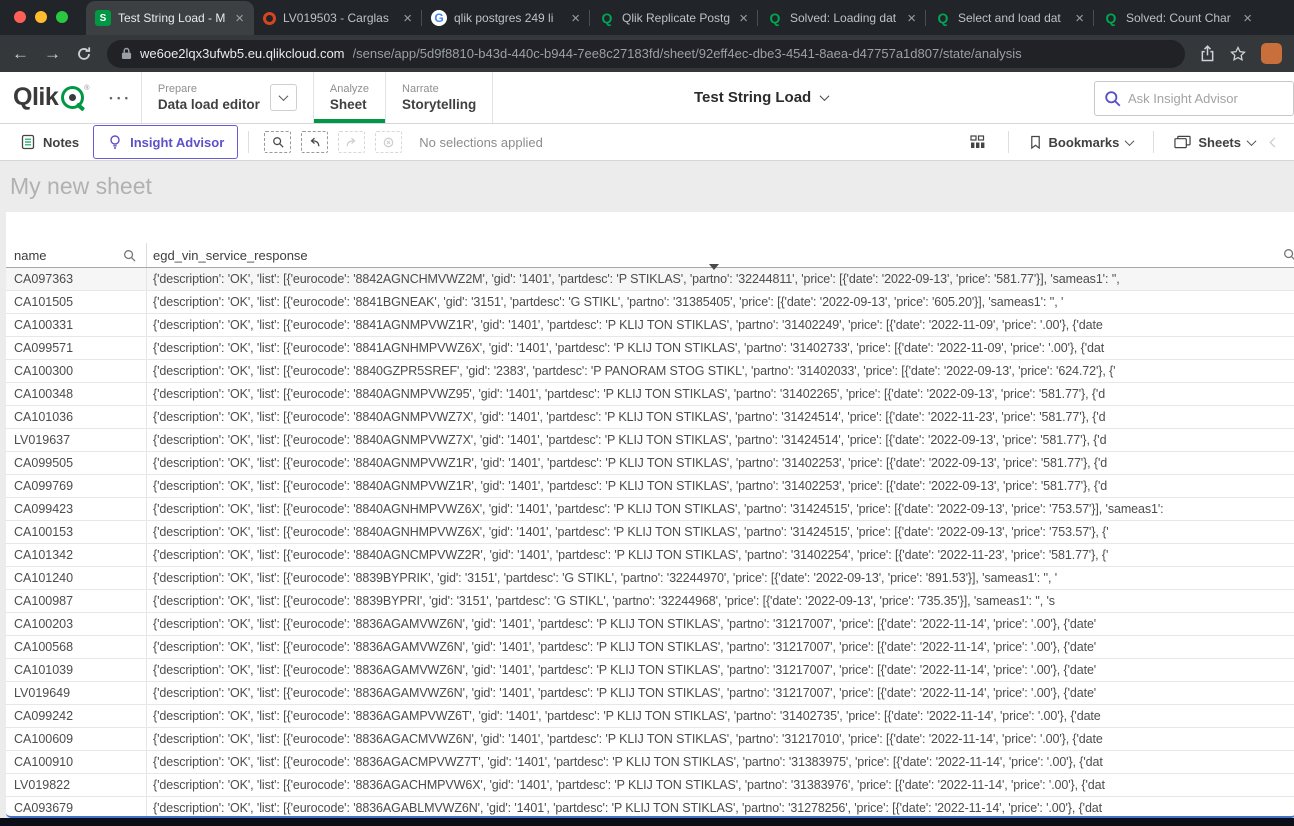  What do you see at coordinates (76, 555) in the screenshot?
I see `cell-name: CA101342` at bounding box center [76, 555].